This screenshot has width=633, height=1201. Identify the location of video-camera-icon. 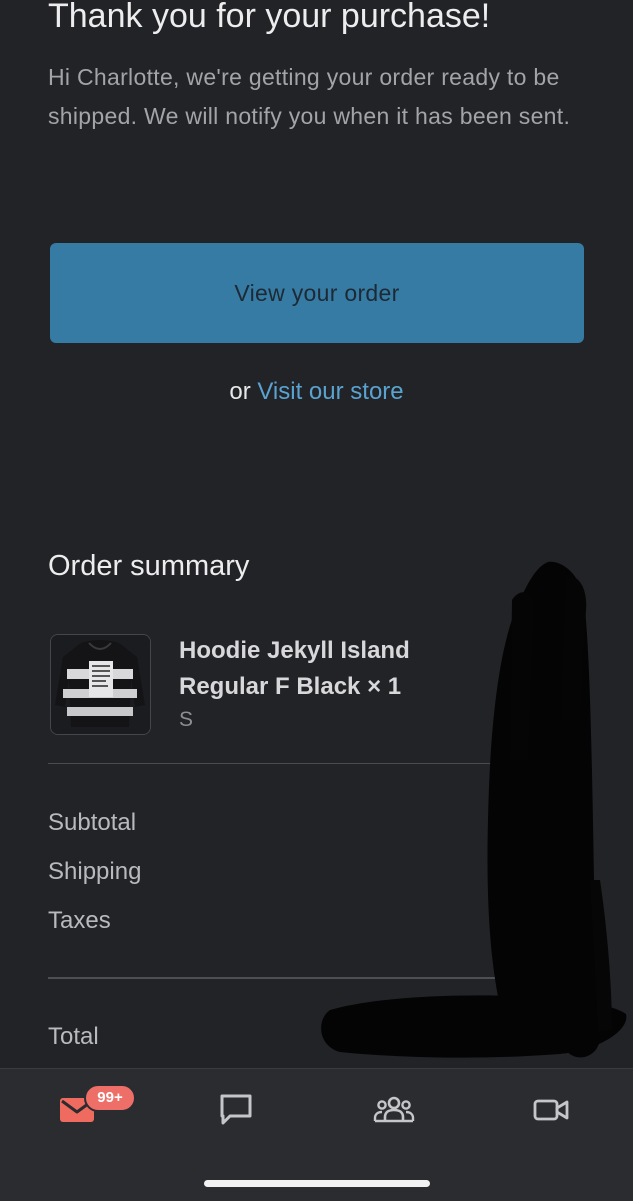
(551, 1110).